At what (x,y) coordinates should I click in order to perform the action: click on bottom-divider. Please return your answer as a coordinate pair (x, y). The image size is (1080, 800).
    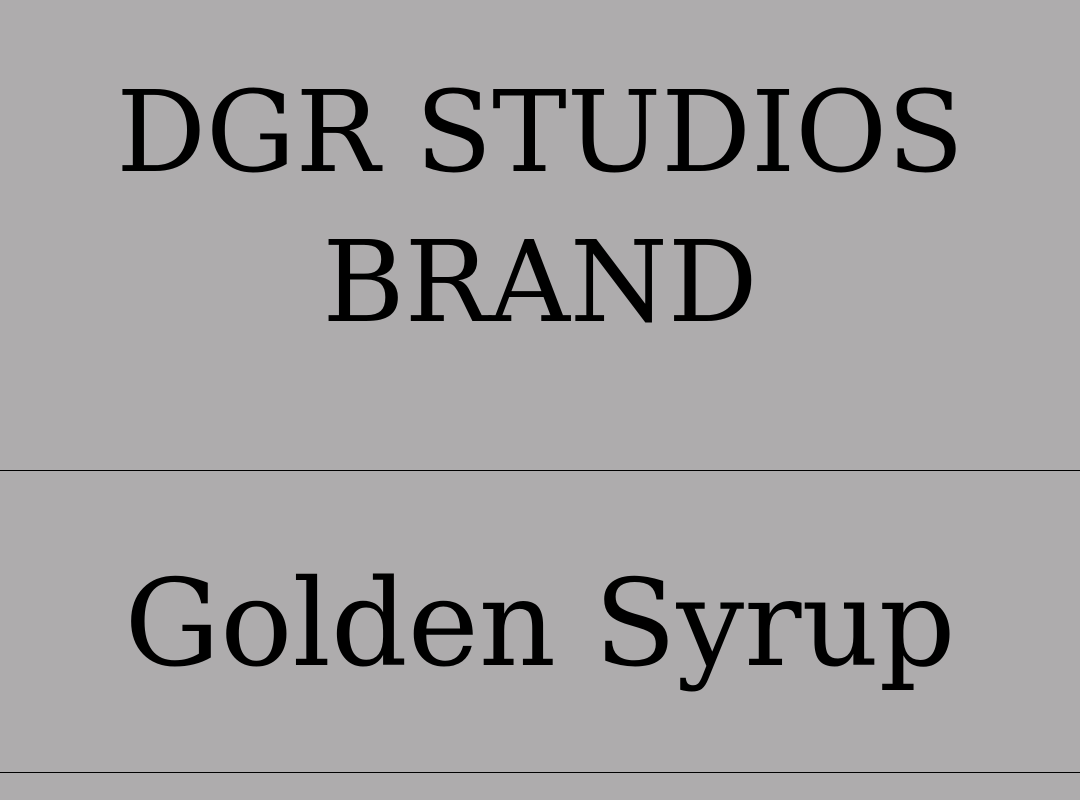
    Looking at the image, I should click on (540, 772).